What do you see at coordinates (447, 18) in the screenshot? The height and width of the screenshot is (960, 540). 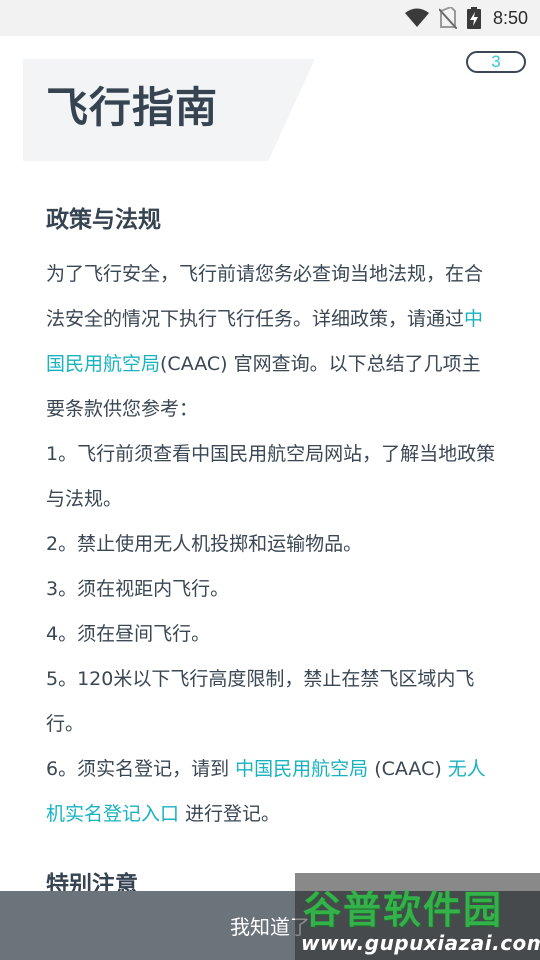 I see `no-sim-icon` at bounding box center [447, 18].